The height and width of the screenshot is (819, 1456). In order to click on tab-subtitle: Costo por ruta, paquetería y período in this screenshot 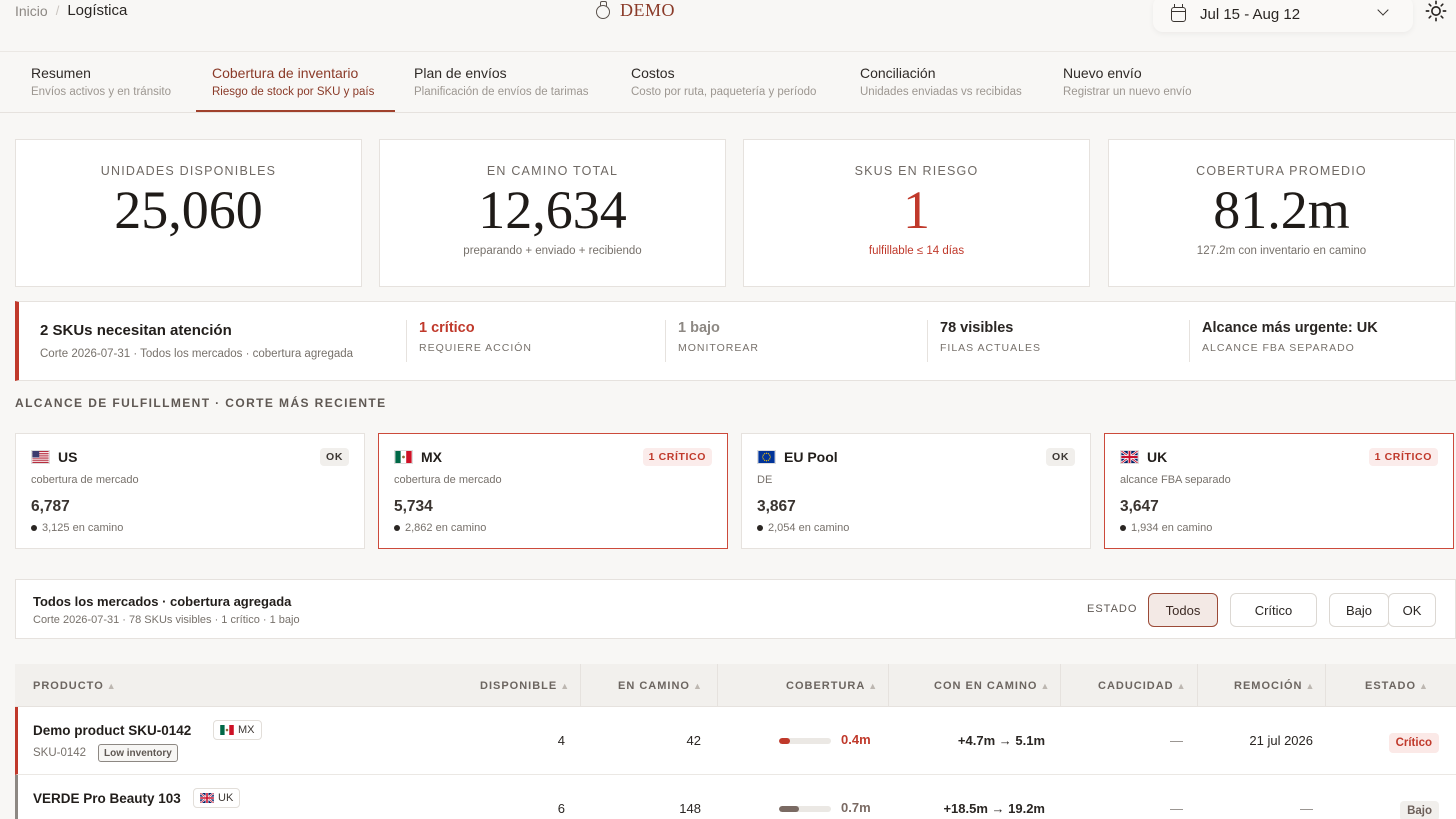, I will do `click(724, 92)`.